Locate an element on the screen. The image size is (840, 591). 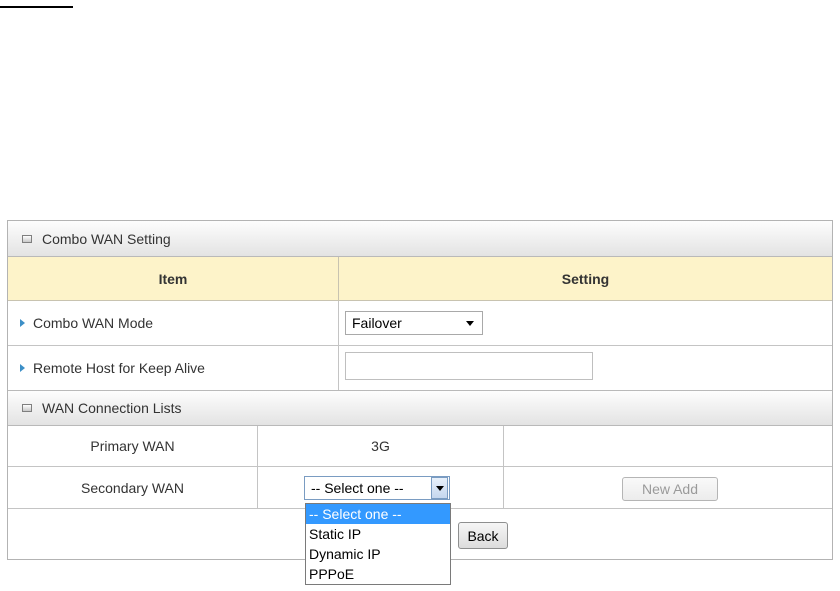
column-header-setting: Setting is located at coordinates (585, 279).